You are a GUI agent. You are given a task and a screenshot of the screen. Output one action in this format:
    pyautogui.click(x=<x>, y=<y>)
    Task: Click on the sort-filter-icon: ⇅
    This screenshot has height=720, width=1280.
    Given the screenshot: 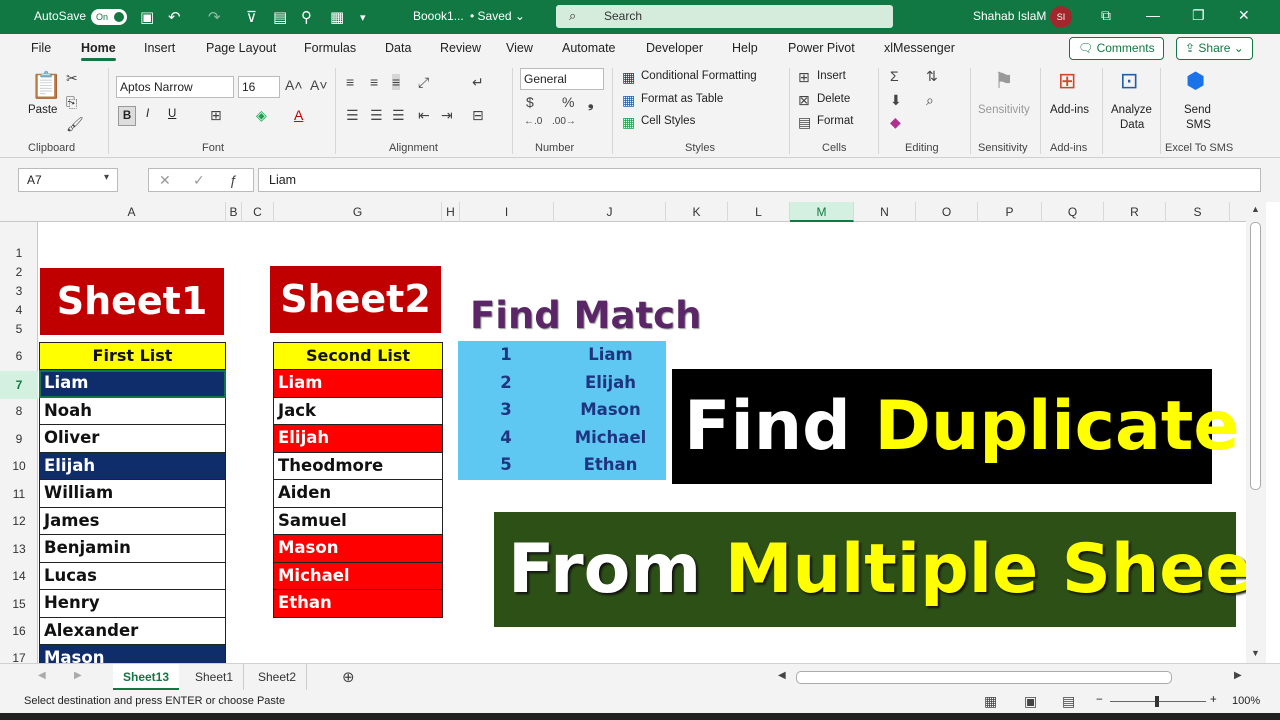 What is the action you would take?
    pyautogui.click(x=932, y=76)
    